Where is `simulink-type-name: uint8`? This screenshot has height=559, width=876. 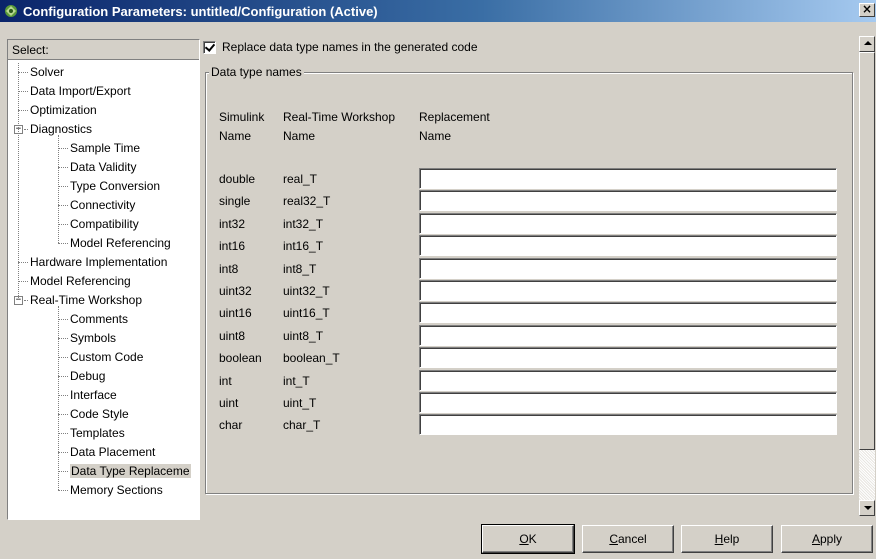
simulink-type-name: uint8 is located at coordinates (232, 336).